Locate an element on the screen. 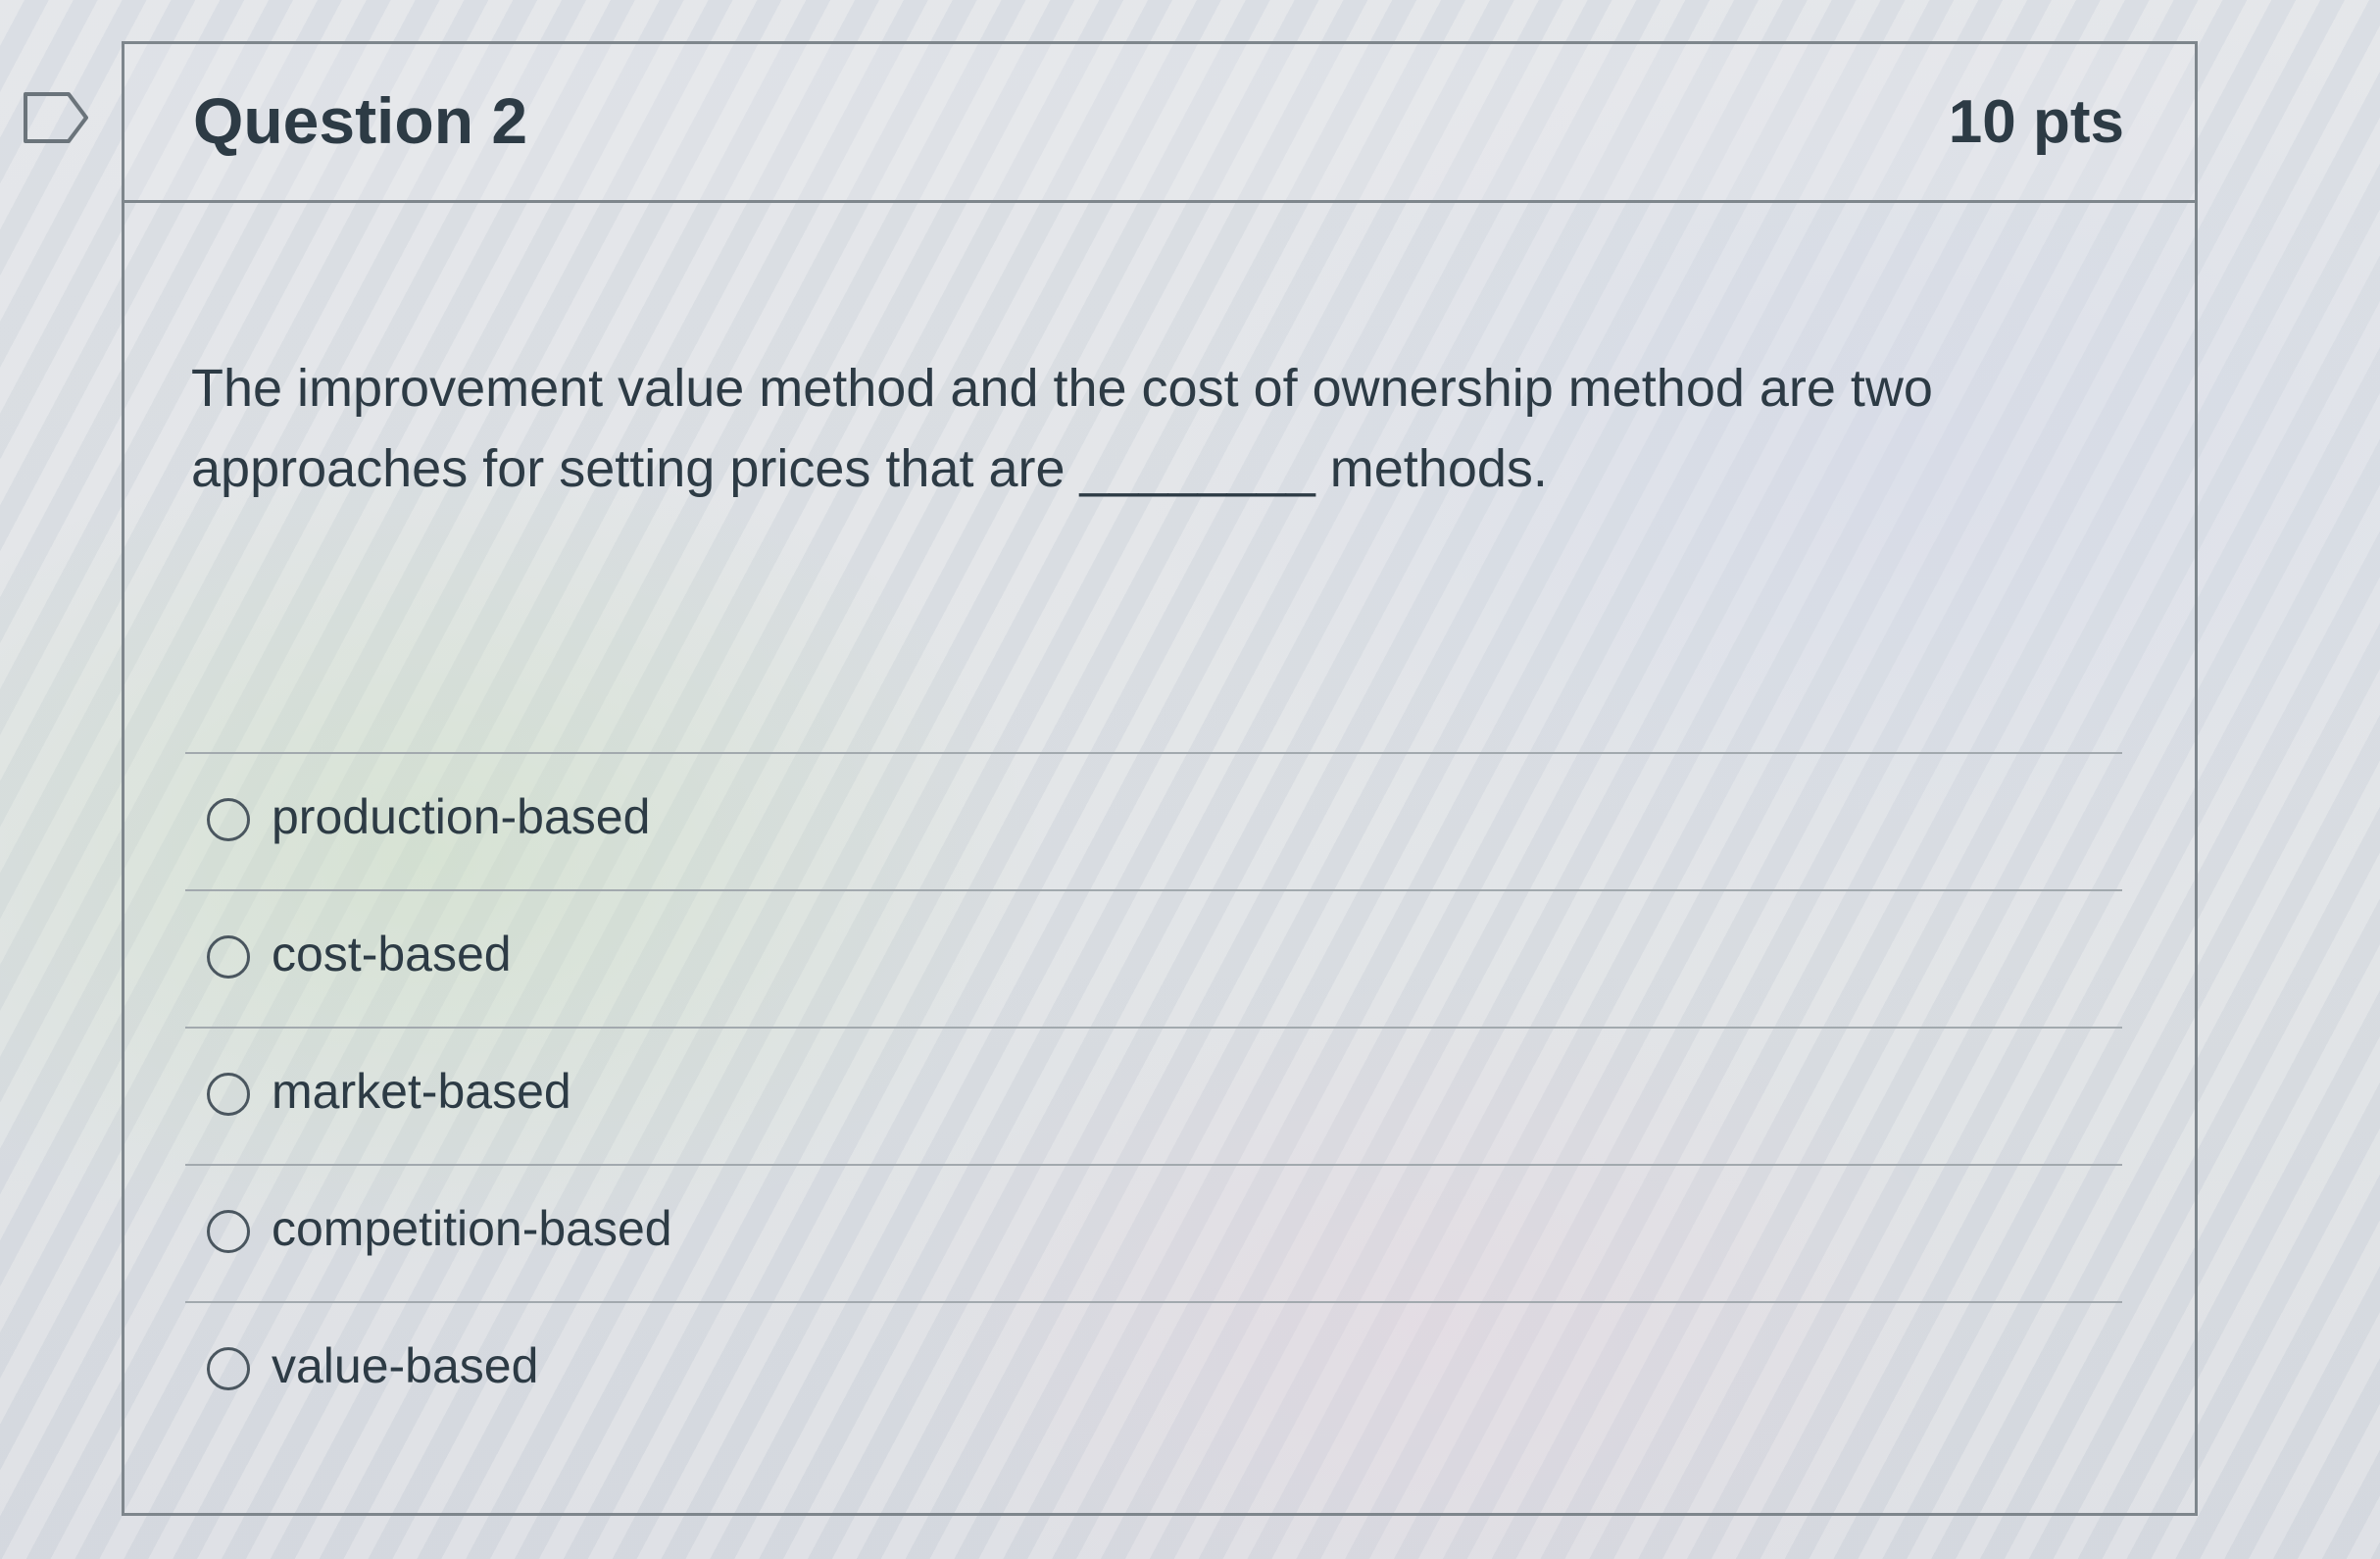  answer-option: production-based is located at coordinates (1153, 820).